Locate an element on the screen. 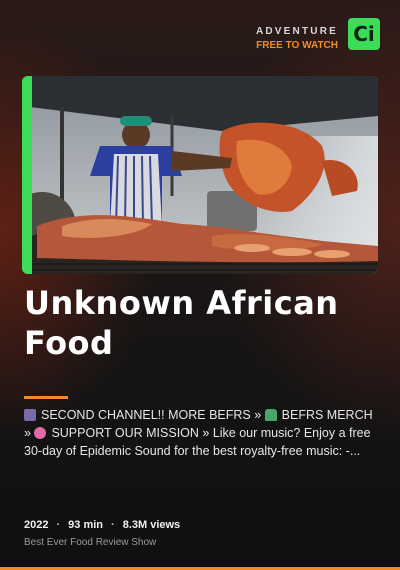 The image size is (400, 570). release-year: 2022 is located at coordinates (36, 525).